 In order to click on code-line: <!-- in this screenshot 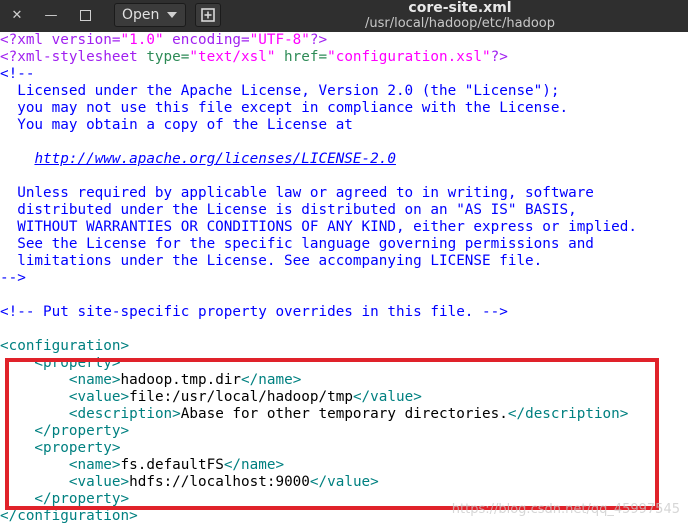, I will do `click(17, 74)`.